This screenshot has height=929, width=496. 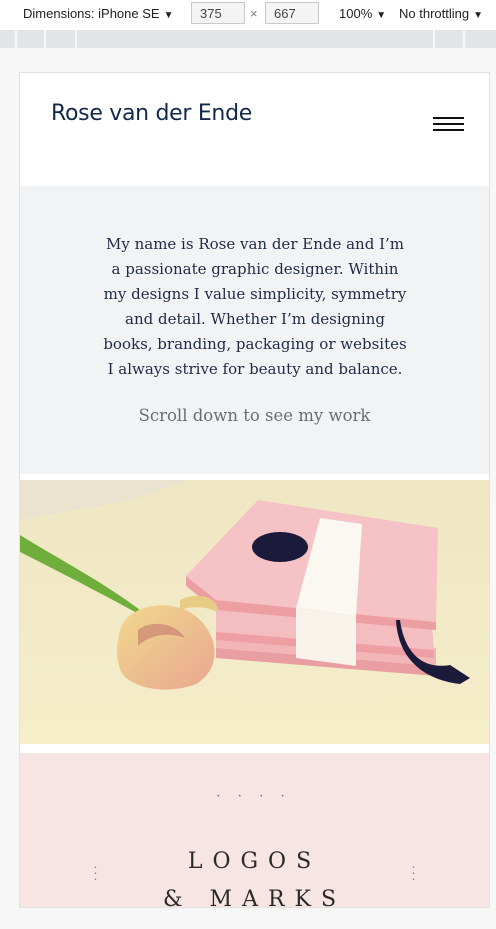 What do you see at coordinates (254, 415) in the screenshot?
I see `scroll-hint: Scroll down to see my work` at bounding box center [254, 415].